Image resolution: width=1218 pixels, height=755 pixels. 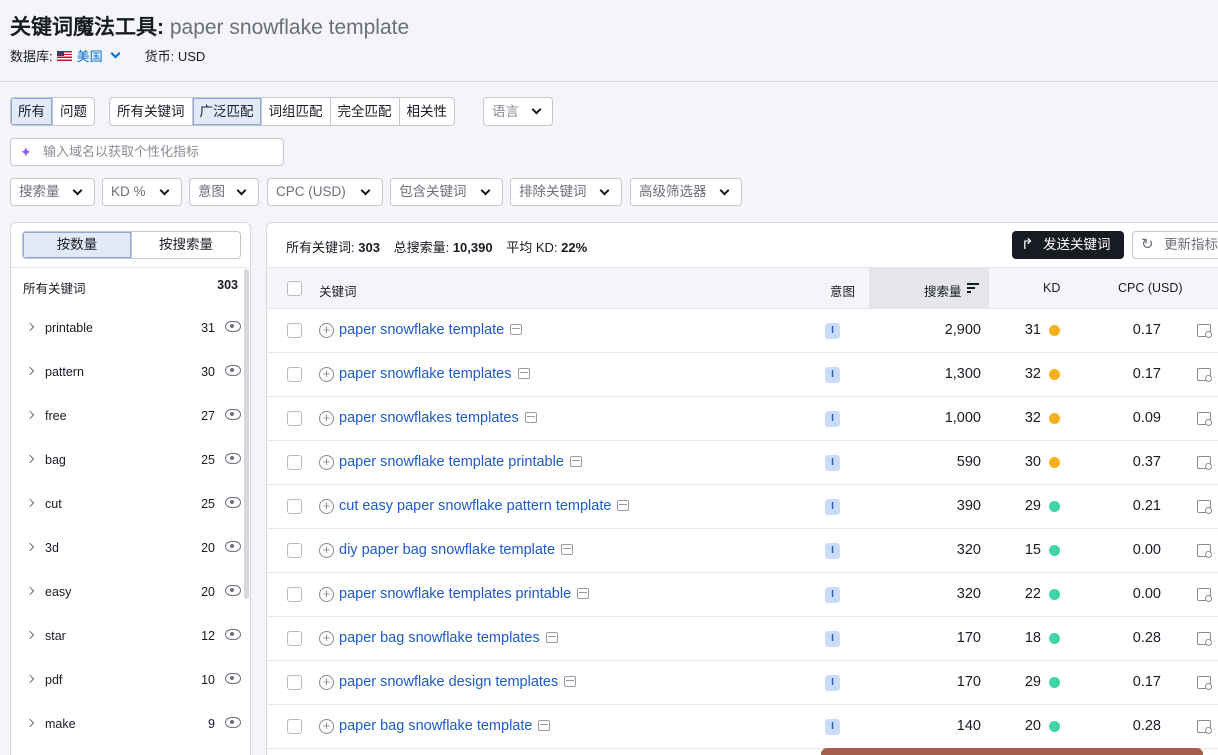 What do you see at coordinates (296, 111) in the screenshot?
I see `tab-phrase-match: 词组匹配` at bounding box center [296, 111].